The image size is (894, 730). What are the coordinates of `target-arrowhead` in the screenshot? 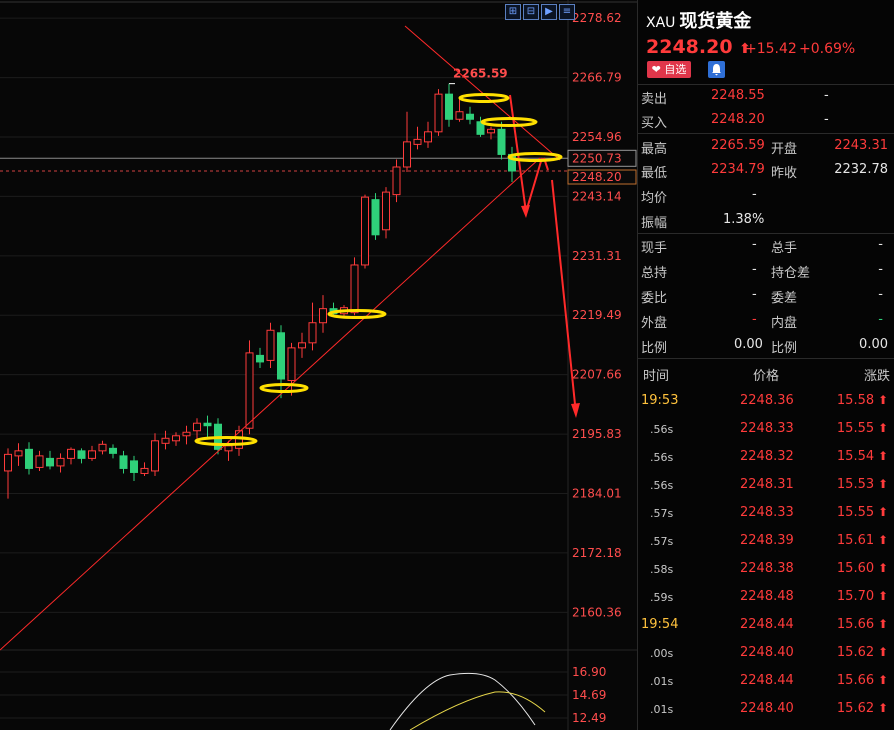 It's located at (575, 410).